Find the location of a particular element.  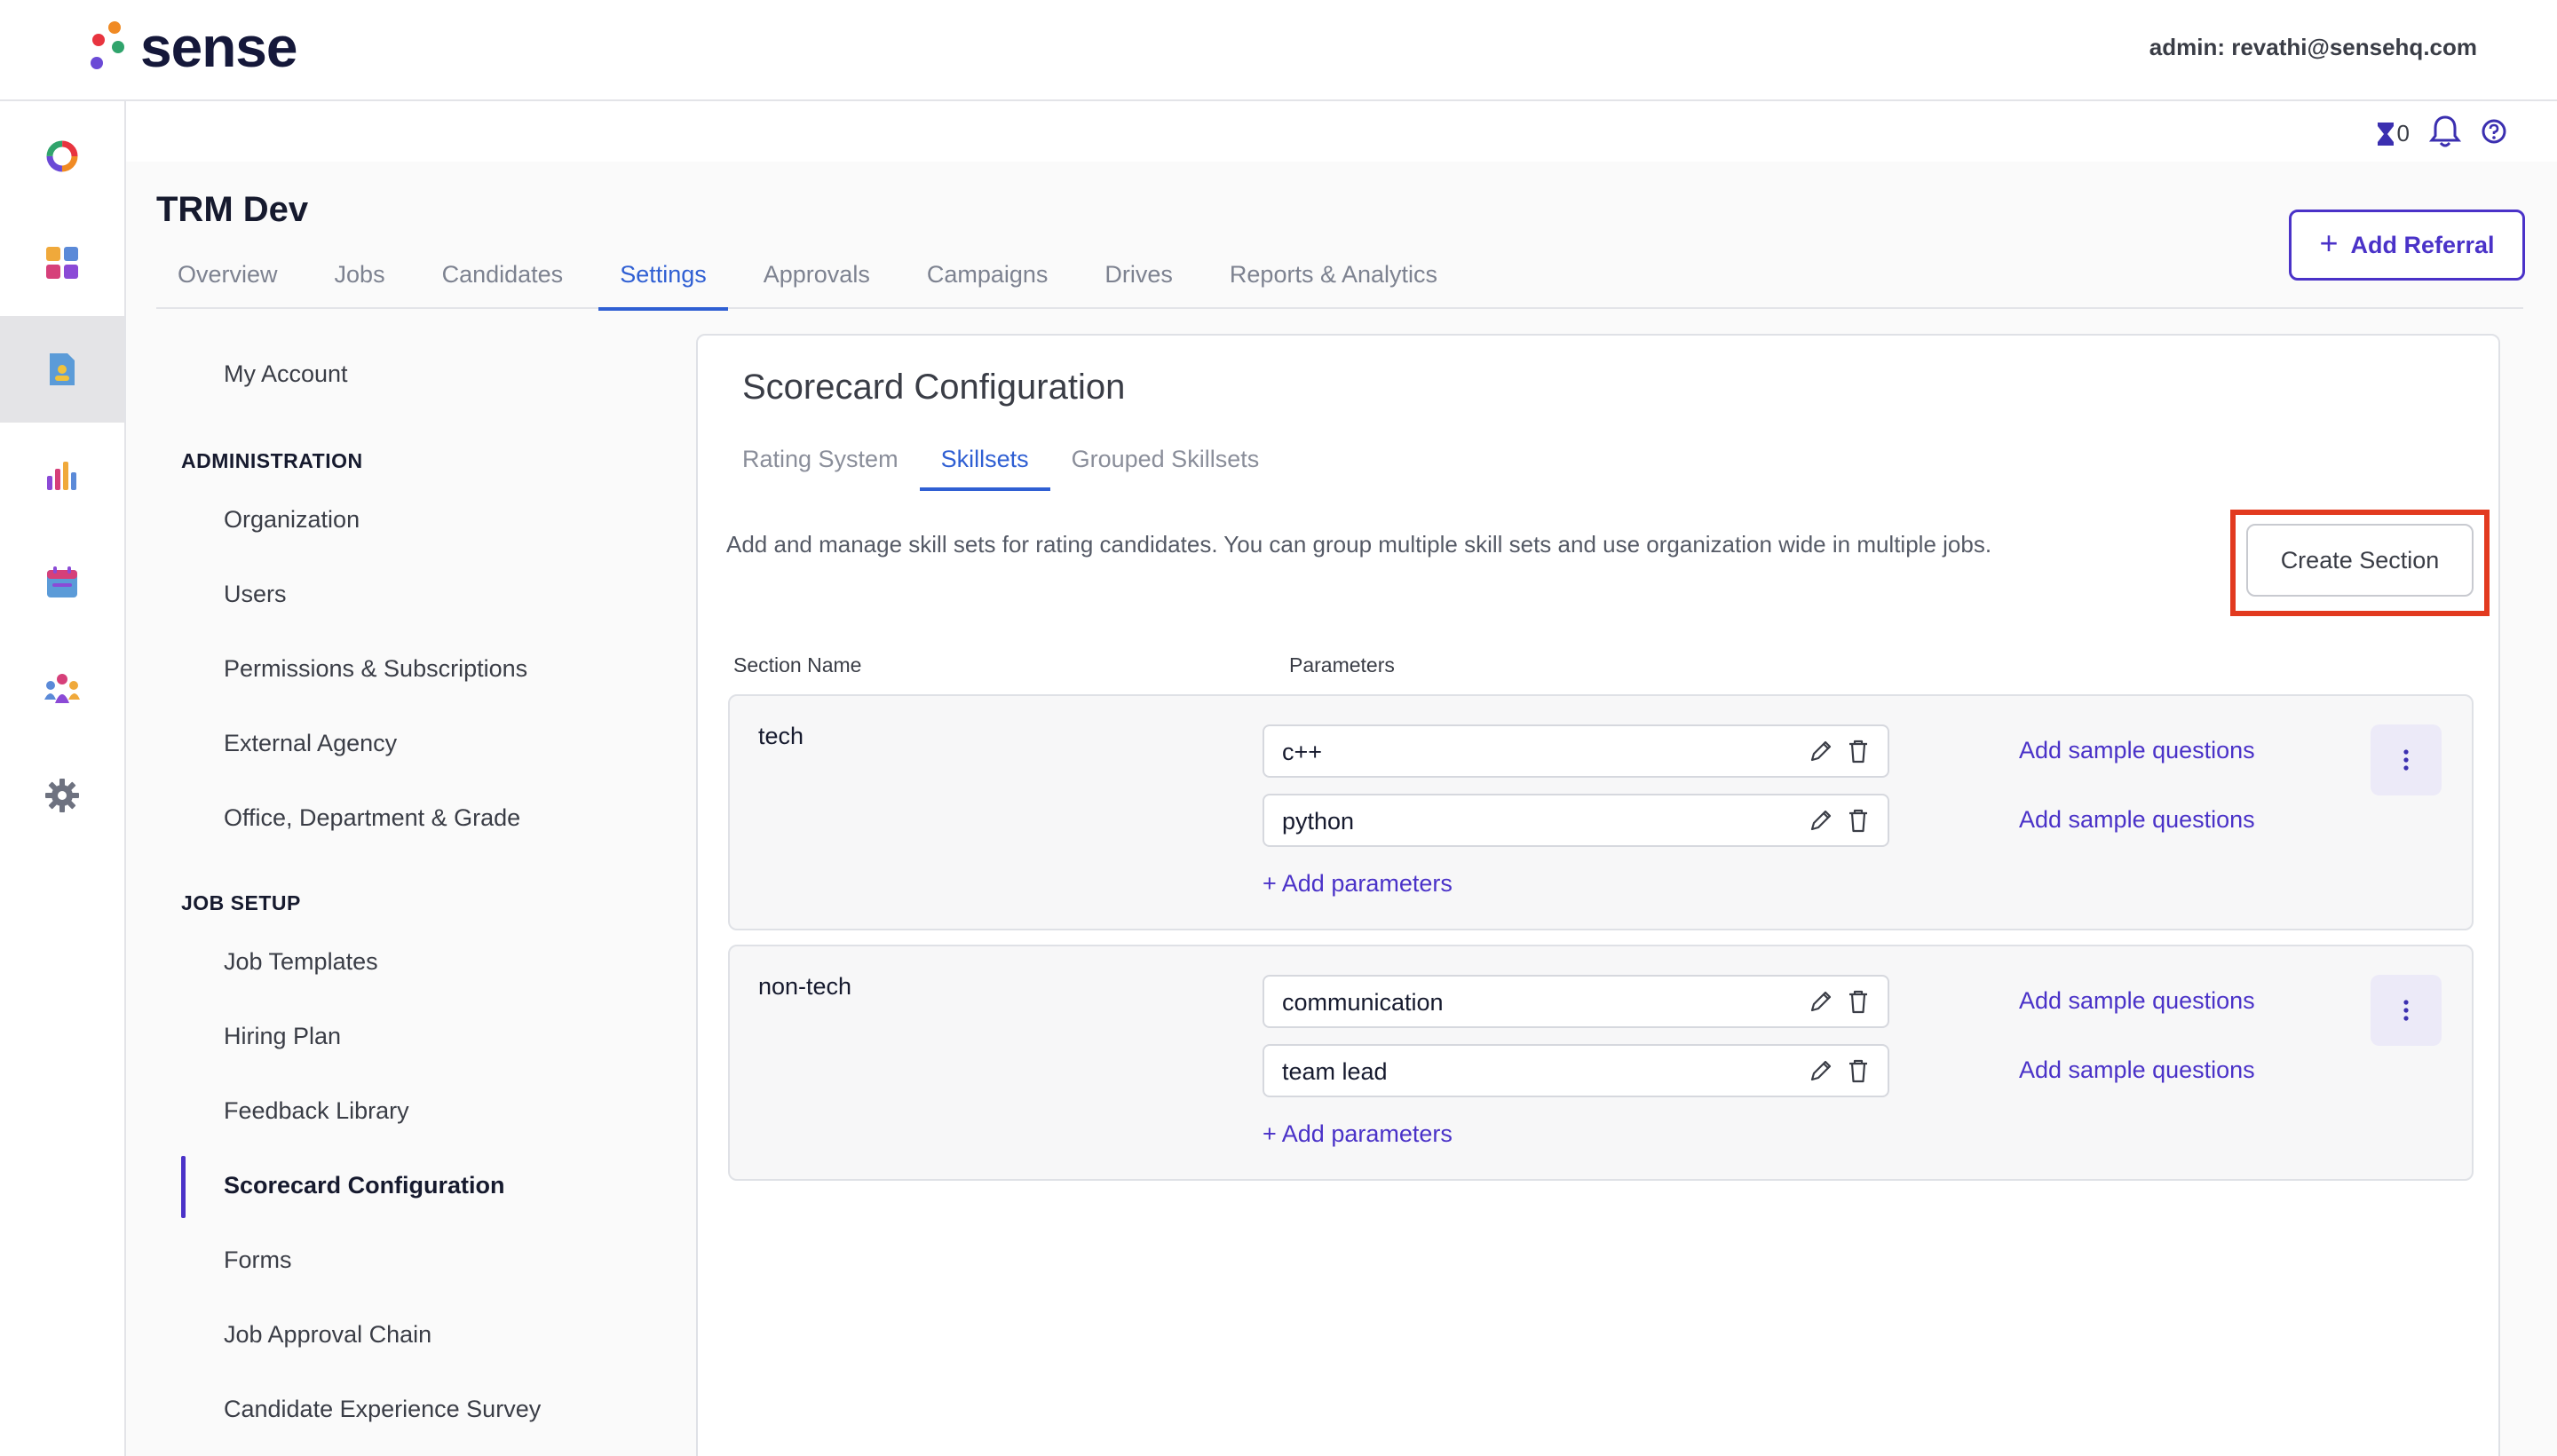

bell-icon is located at coordinates (2445, 131).